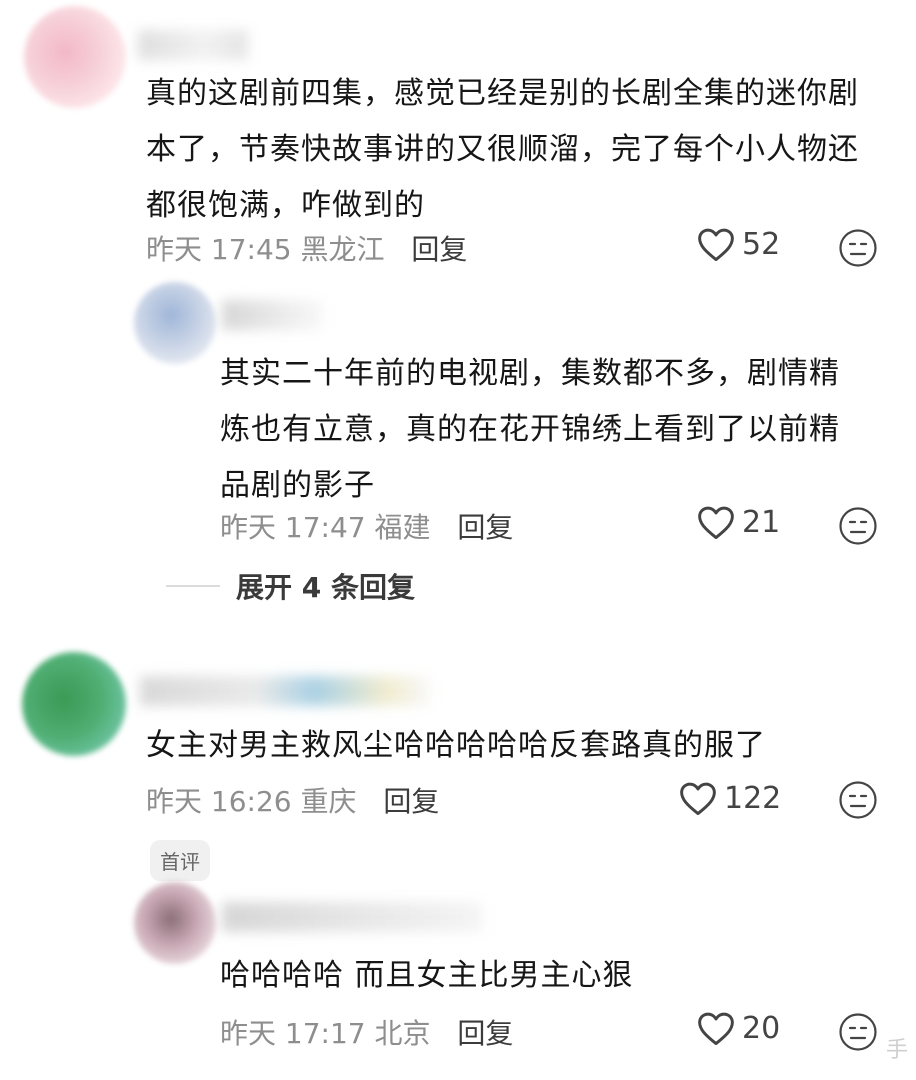 The height and width of the screenshot is (1080, 916). What do you see at coordinates (761, 522) in the screenshot?
I see `like-count: 21` at bounding box center [761, 522].